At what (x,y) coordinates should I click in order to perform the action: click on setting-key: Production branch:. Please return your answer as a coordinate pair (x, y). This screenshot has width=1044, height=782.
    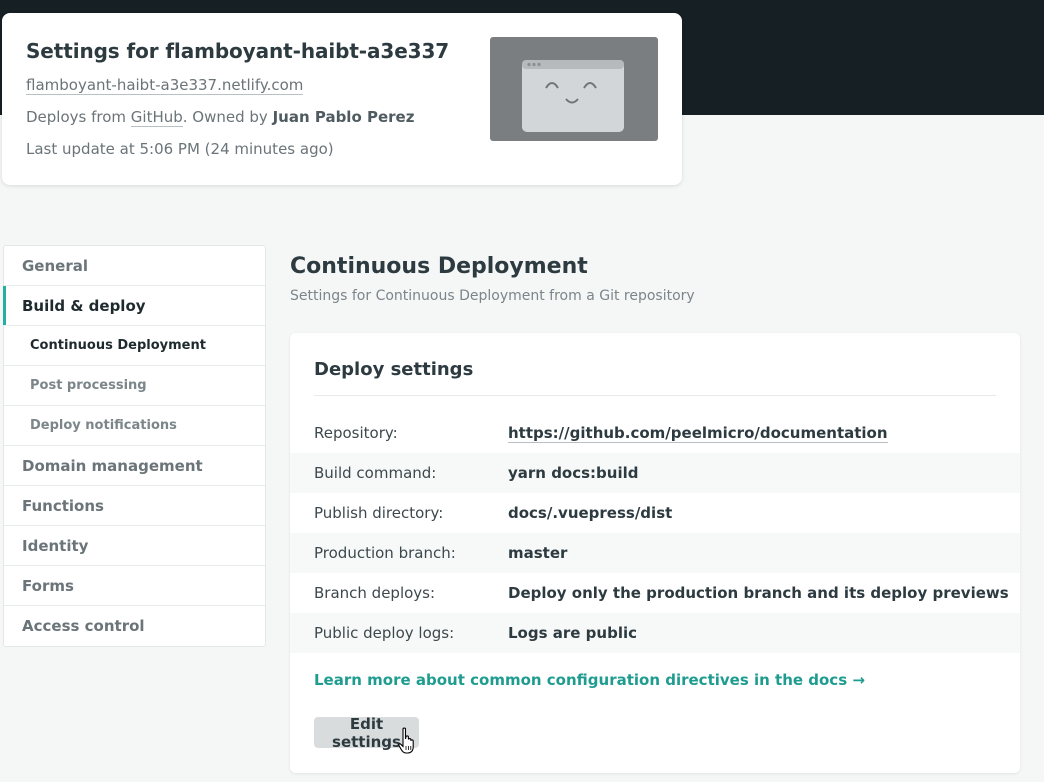
    Looking at the image, I should click on (385, 553).